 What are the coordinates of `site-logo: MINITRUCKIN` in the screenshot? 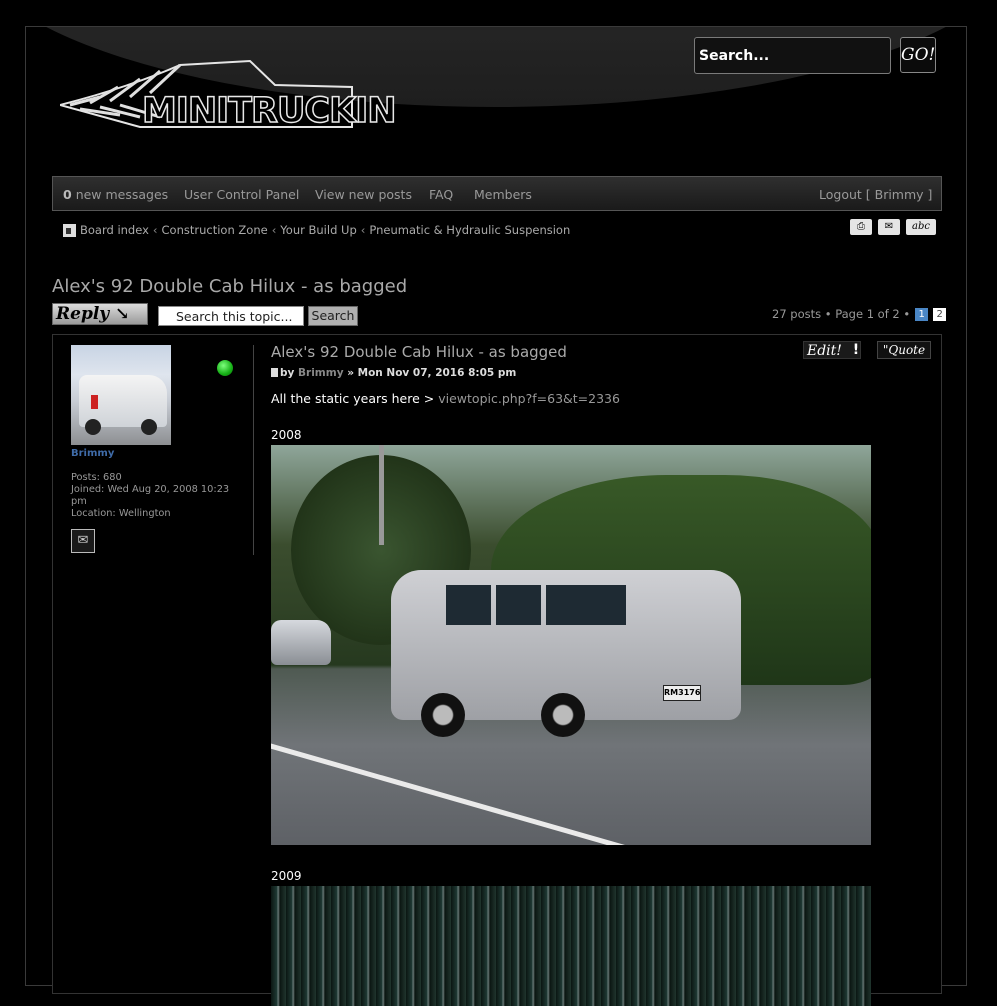 It's located at (226, 95).